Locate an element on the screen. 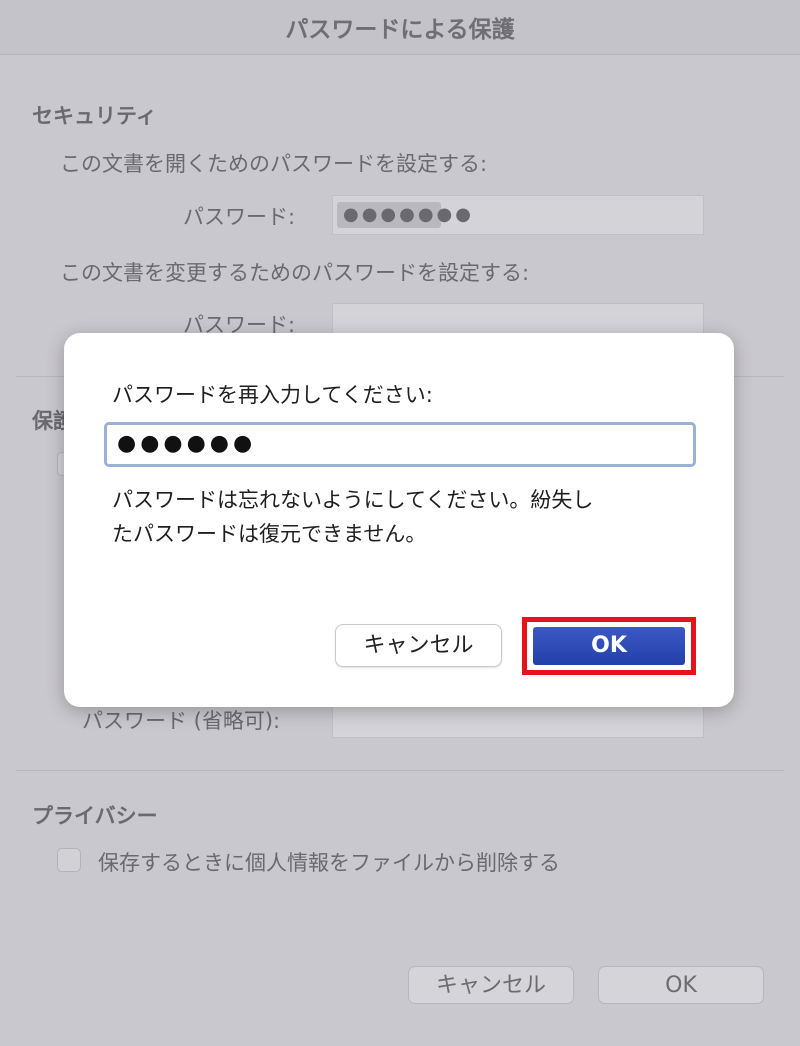 The width and height of the screenshot is (800, 1046). optional-password-label: パスワード (省略可): is located at coordinates (181, 721).